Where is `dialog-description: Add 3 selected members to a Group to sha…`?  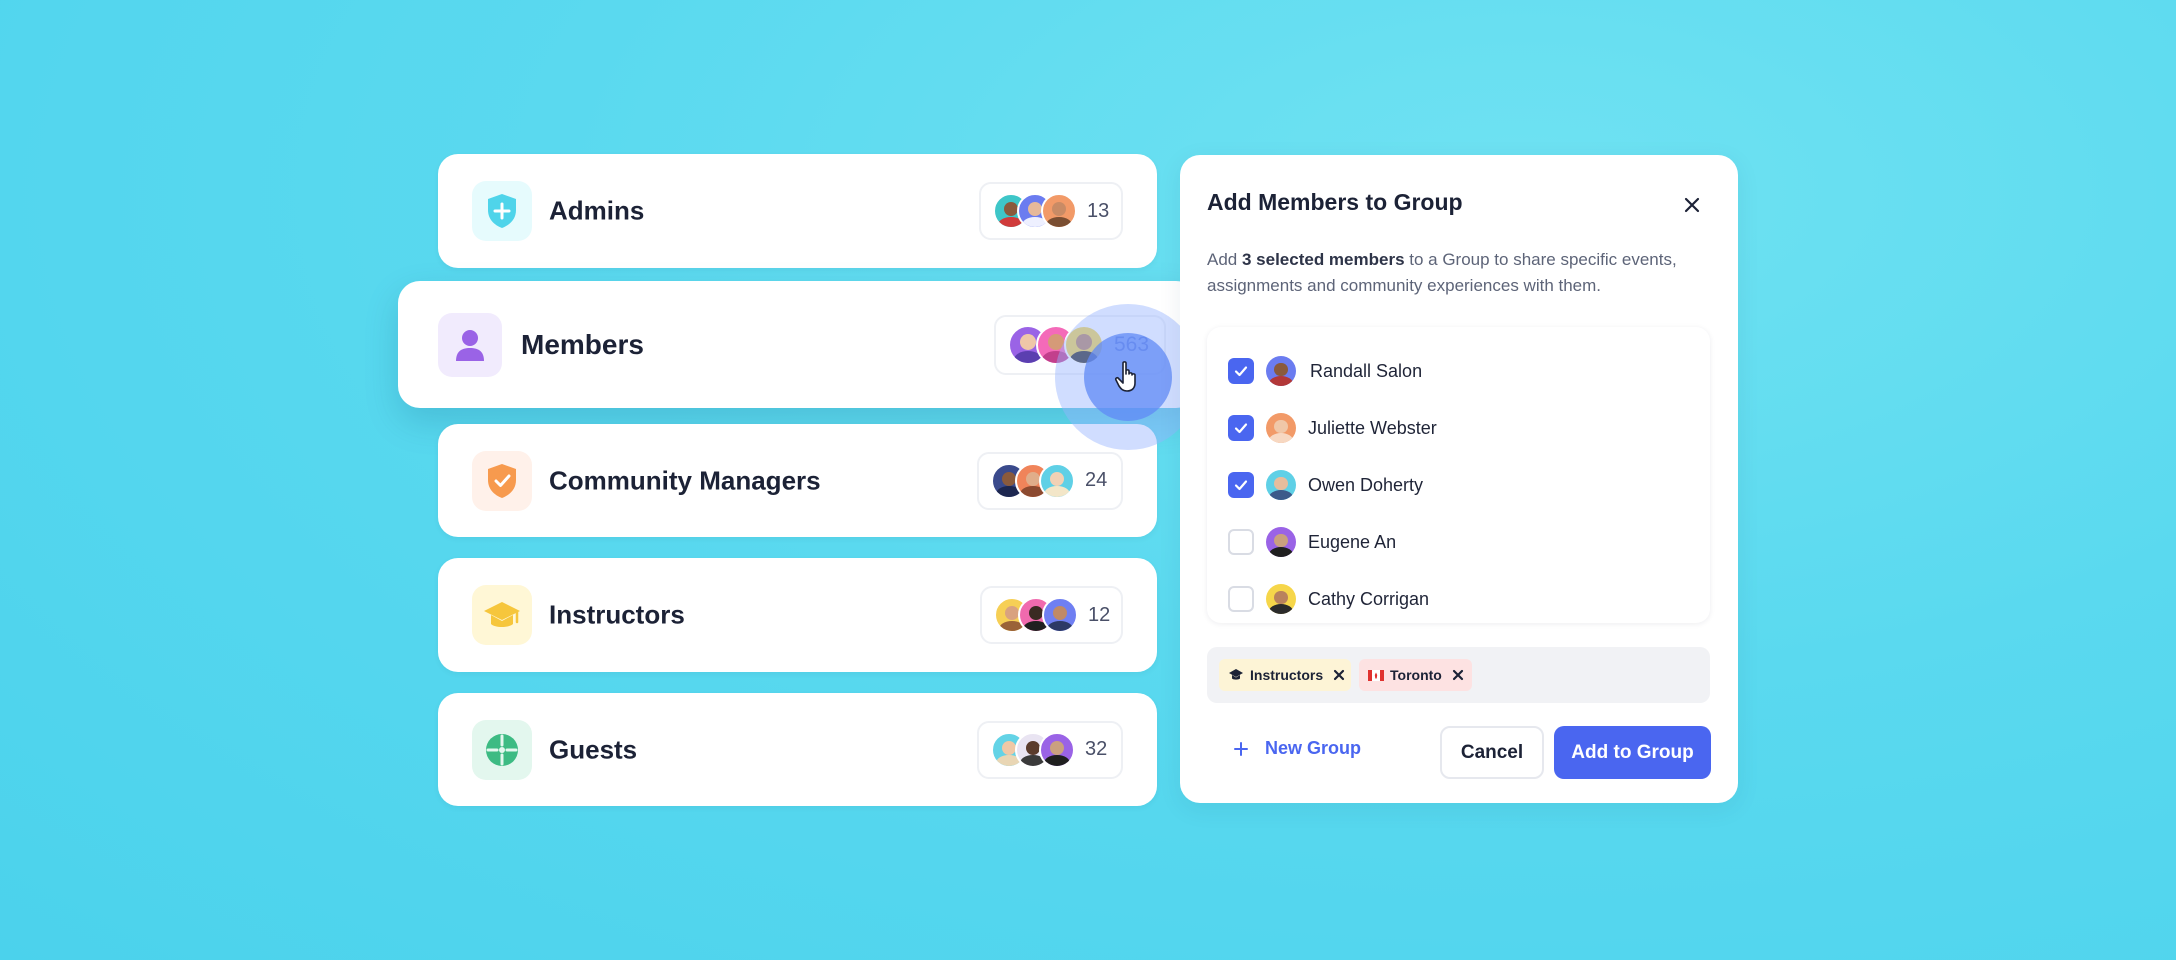
dialog-description: Add 3 selected members to a Group to sha… is located at coordinates (1457, 273).